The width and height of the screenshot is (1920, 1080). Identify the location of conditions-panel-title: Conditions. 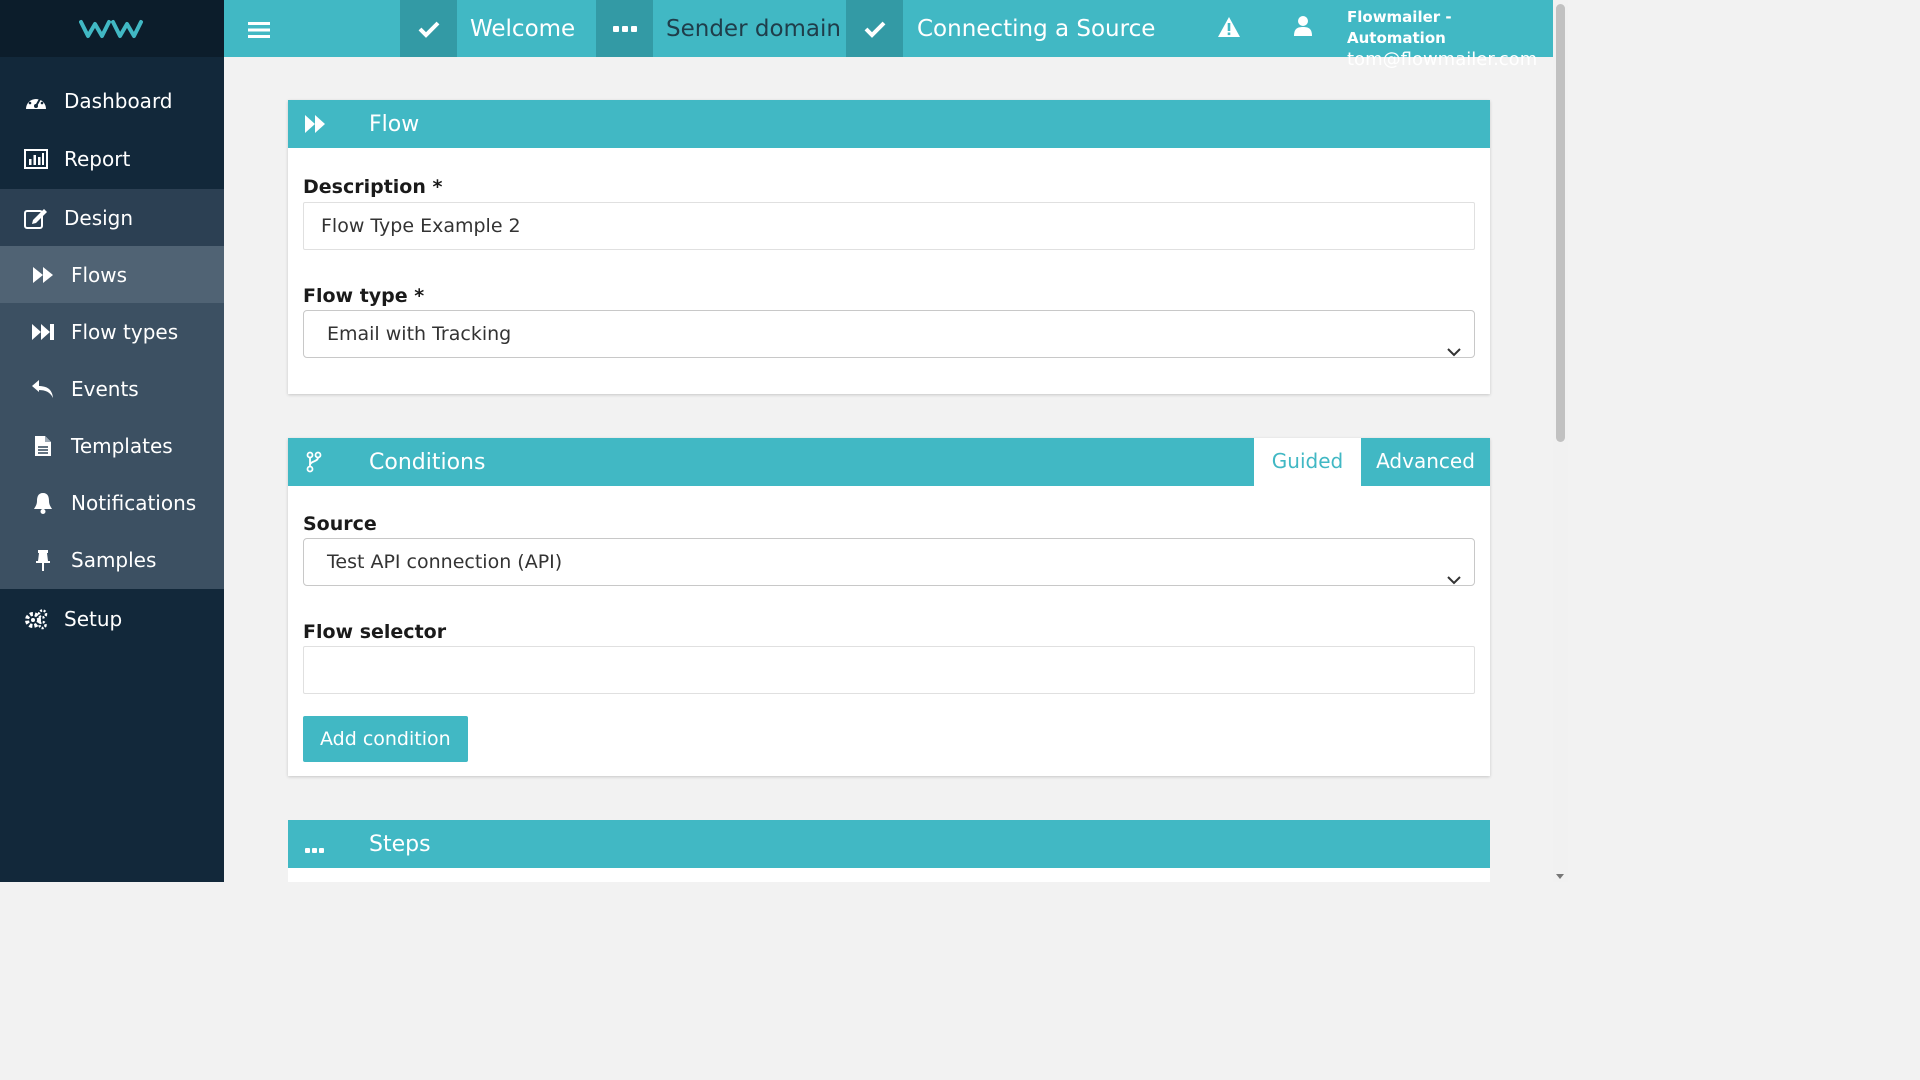
(427, 462).